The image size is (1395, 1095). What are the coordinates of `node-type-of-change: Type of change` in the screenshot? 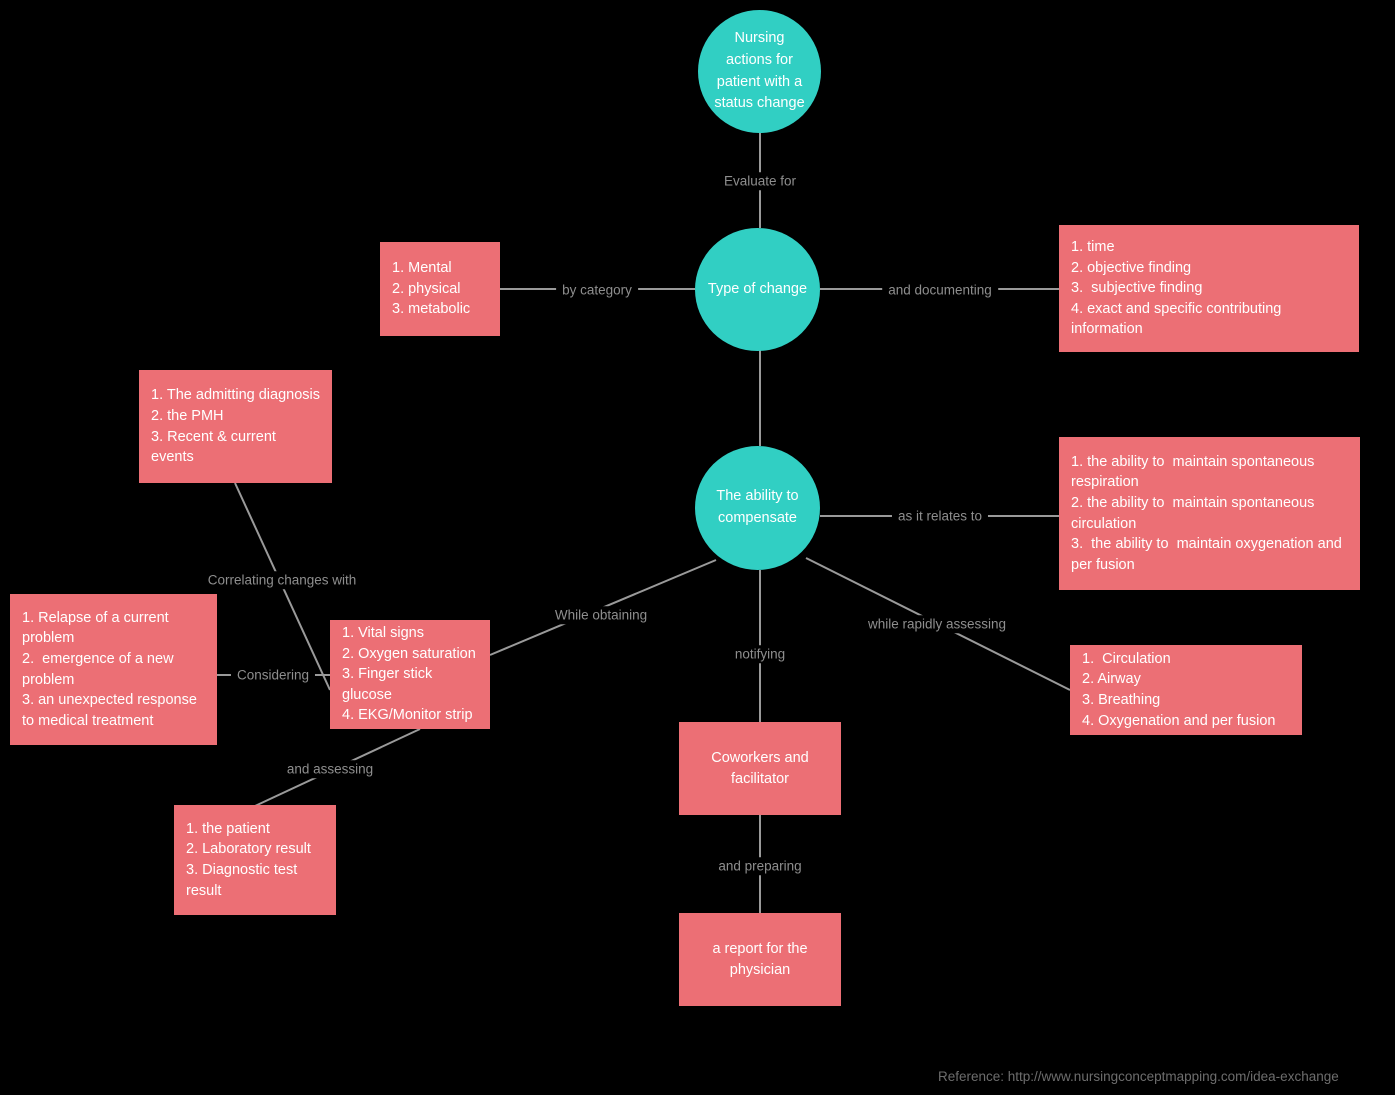 It's located at (757, 289).